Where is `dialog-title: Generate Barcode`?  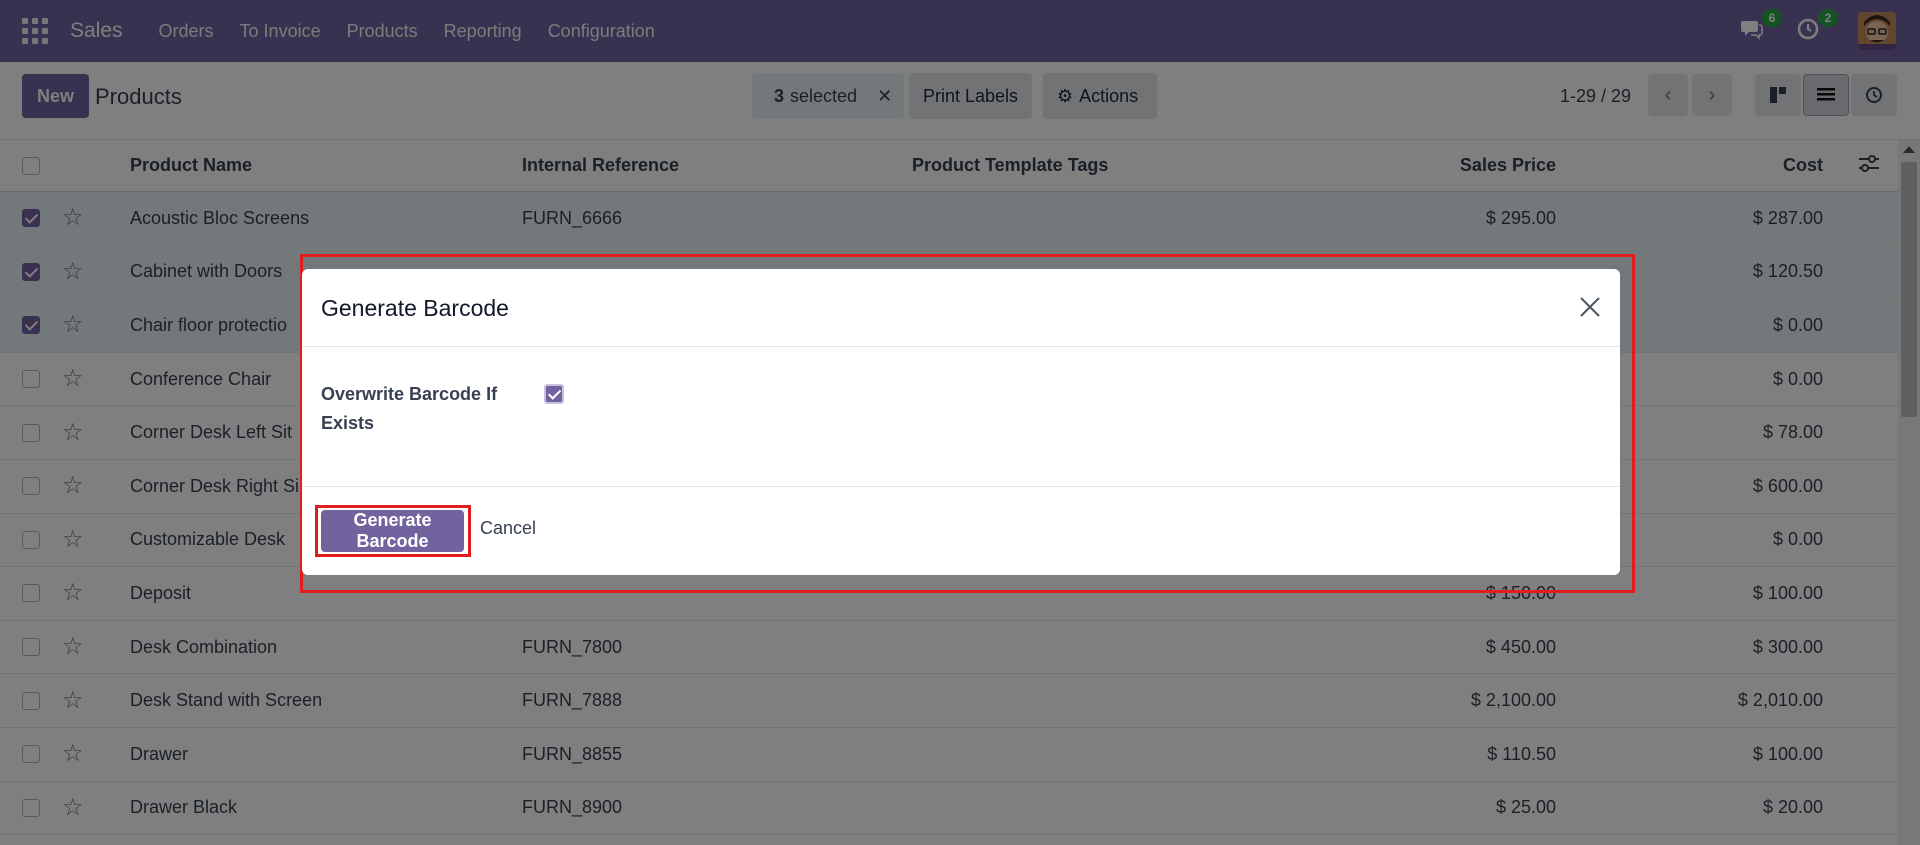 dialog-title: Generate Barcode is located at coordinates (415, 308).